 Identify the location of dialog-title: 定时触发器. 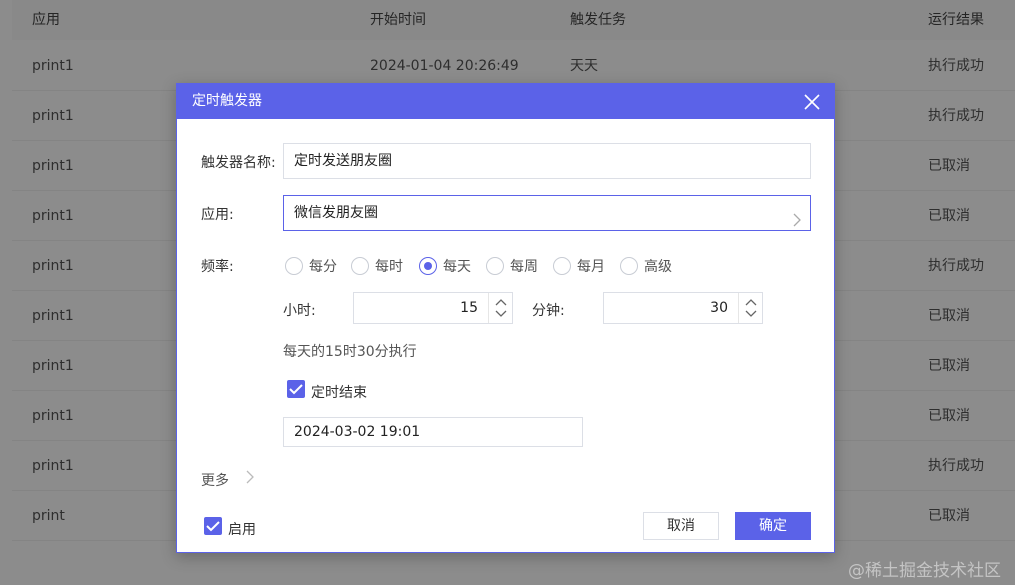
(227, 101).